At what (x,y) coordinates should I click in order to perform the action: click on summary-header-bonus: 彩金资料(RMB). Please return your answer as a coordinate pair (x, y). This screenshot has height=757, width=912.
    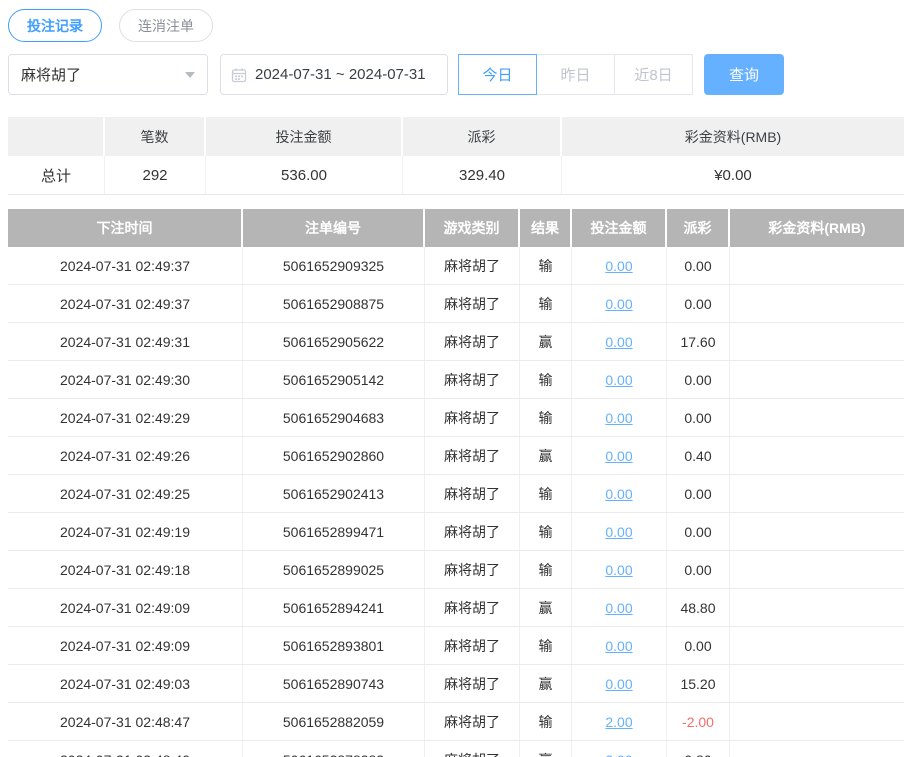
    Looking at the image, I should click on (733, 136).